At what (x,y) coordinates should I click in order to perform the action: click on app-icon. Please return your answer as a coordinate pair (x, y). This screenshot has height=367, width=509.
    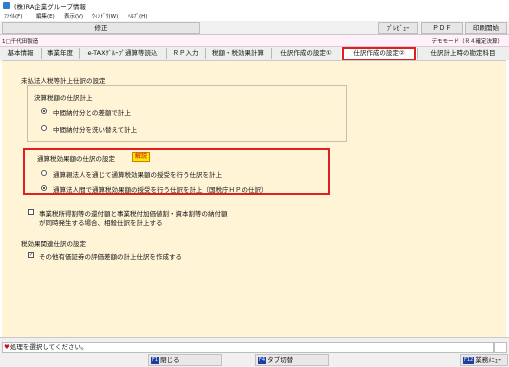
    Looking at the image, I should click on (6, 5).